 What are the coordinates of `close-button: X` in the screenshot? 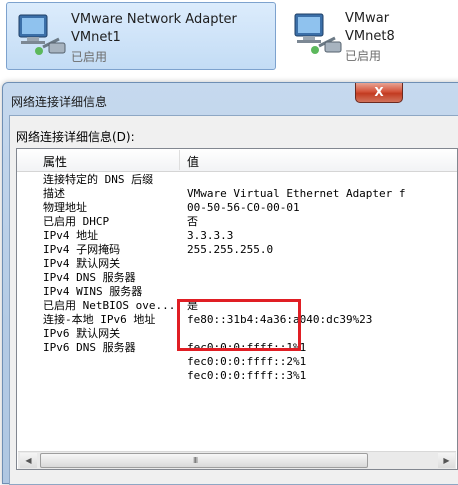 It's located at (379, 93).